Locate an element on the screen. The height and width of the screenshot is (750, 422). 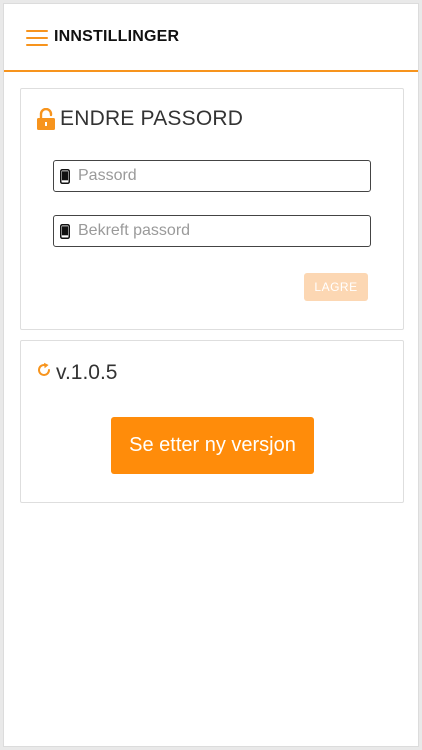
refresh-icon is located at coordinates (44, 369).